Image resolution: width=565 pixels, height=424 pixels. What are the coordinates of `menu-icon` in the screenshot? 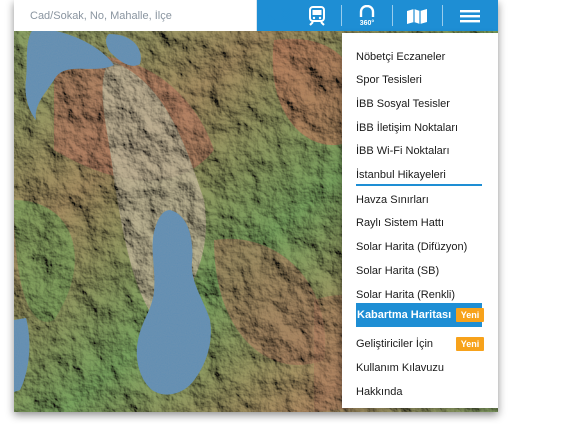 It's located at (470, 15).